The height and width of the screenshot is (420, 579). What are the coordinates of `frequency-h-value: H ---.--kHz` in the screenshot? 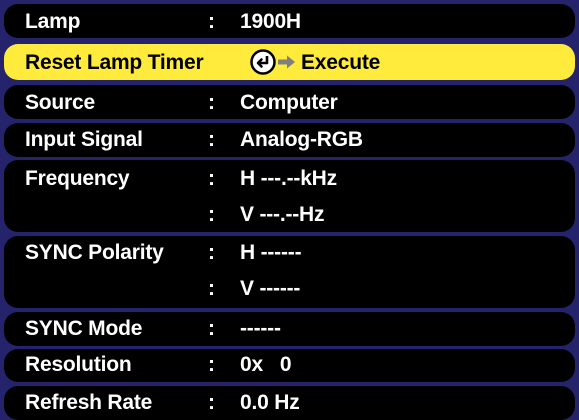 It's located at (288, 178).